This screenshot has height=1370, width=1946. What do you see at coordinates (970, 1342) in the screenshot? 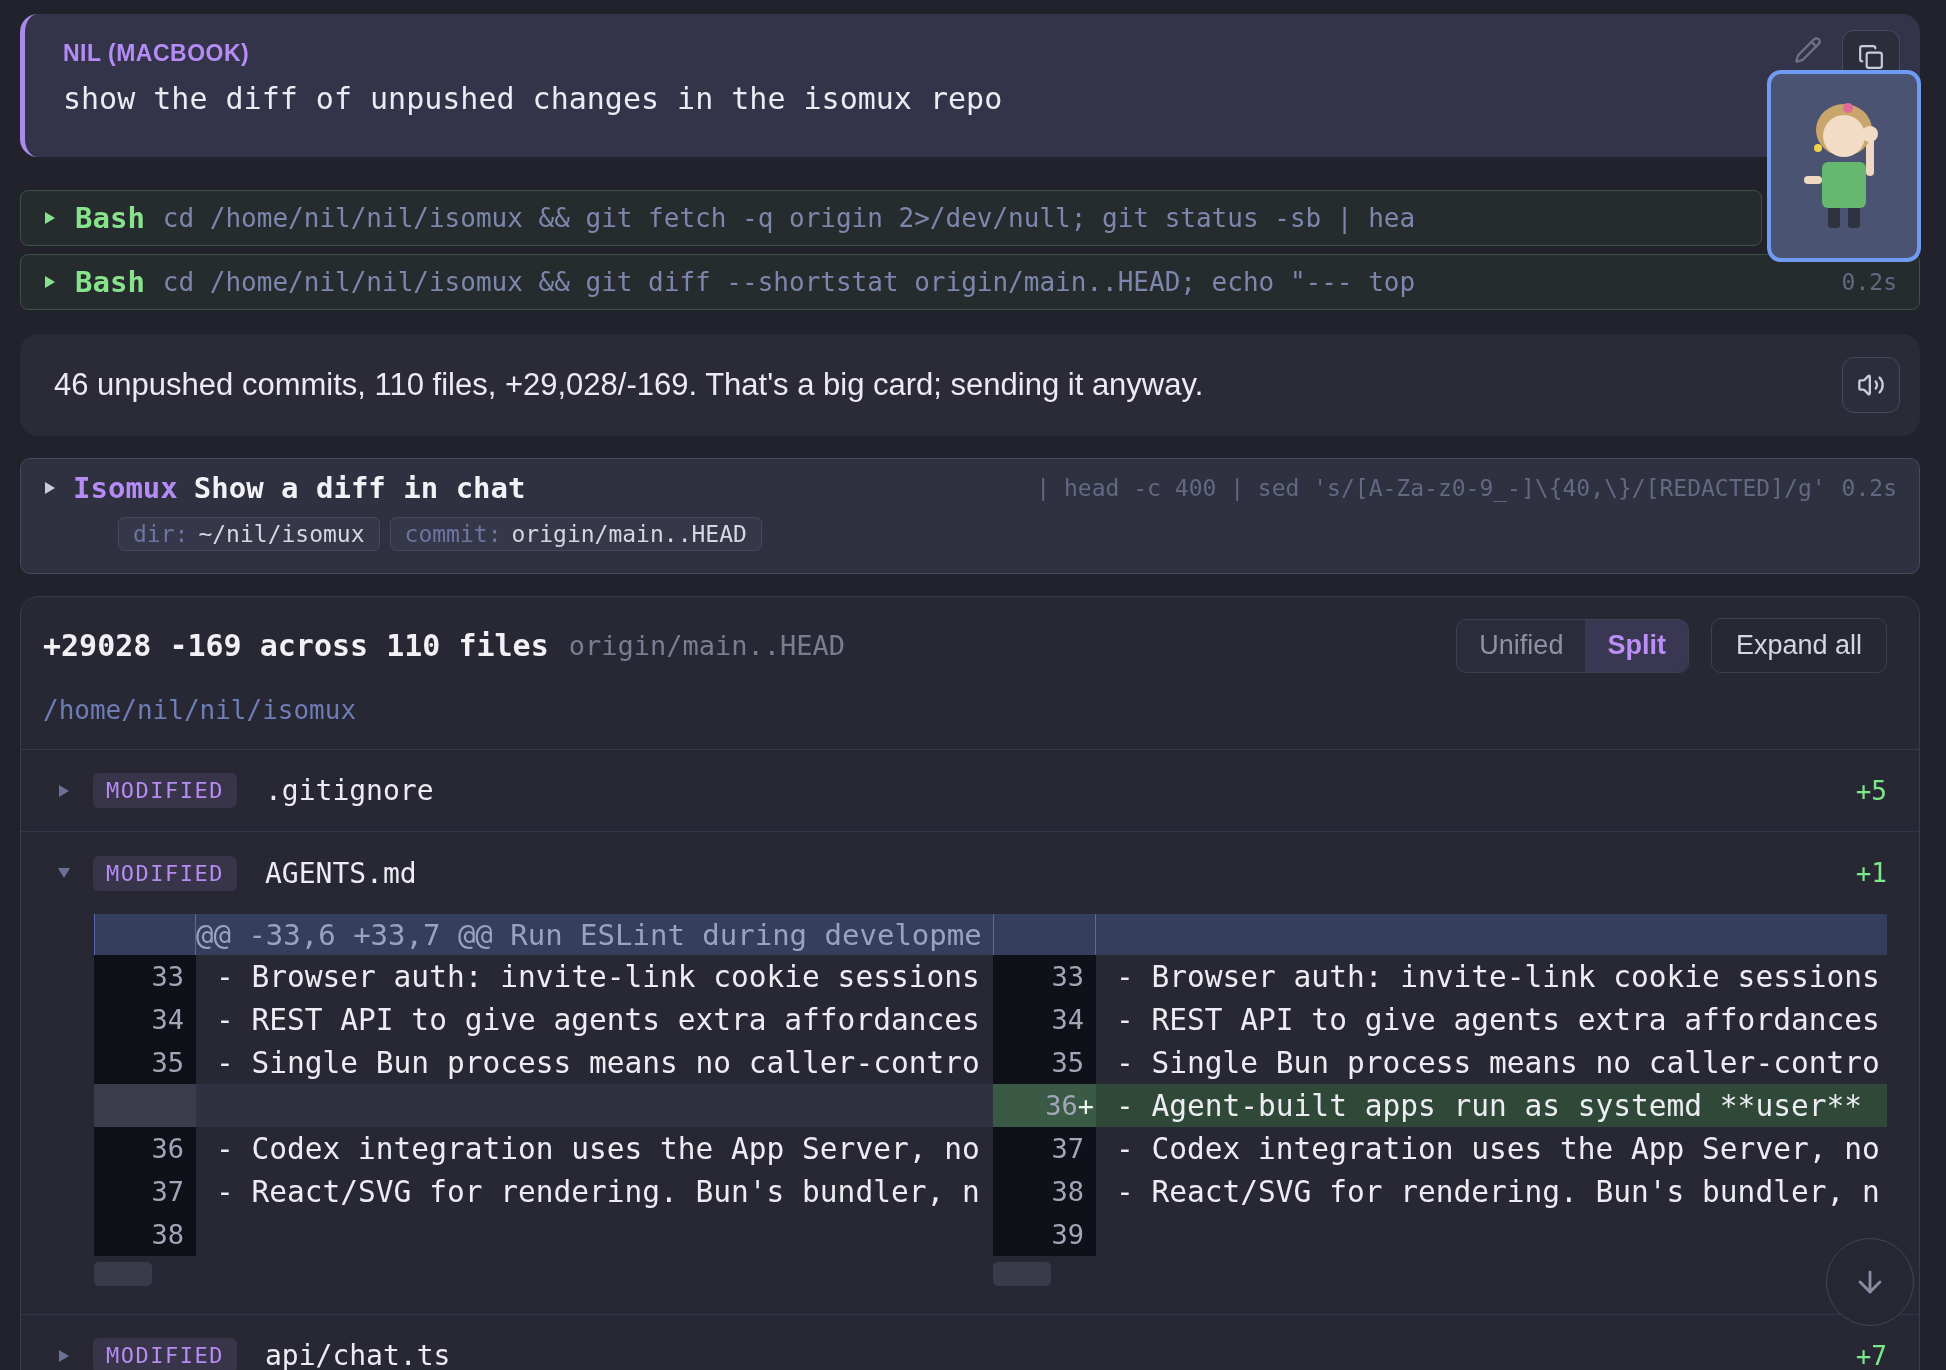
I see `file-row: MODIFIED api/chat.ts +7` at bounding box center [970, 1342].